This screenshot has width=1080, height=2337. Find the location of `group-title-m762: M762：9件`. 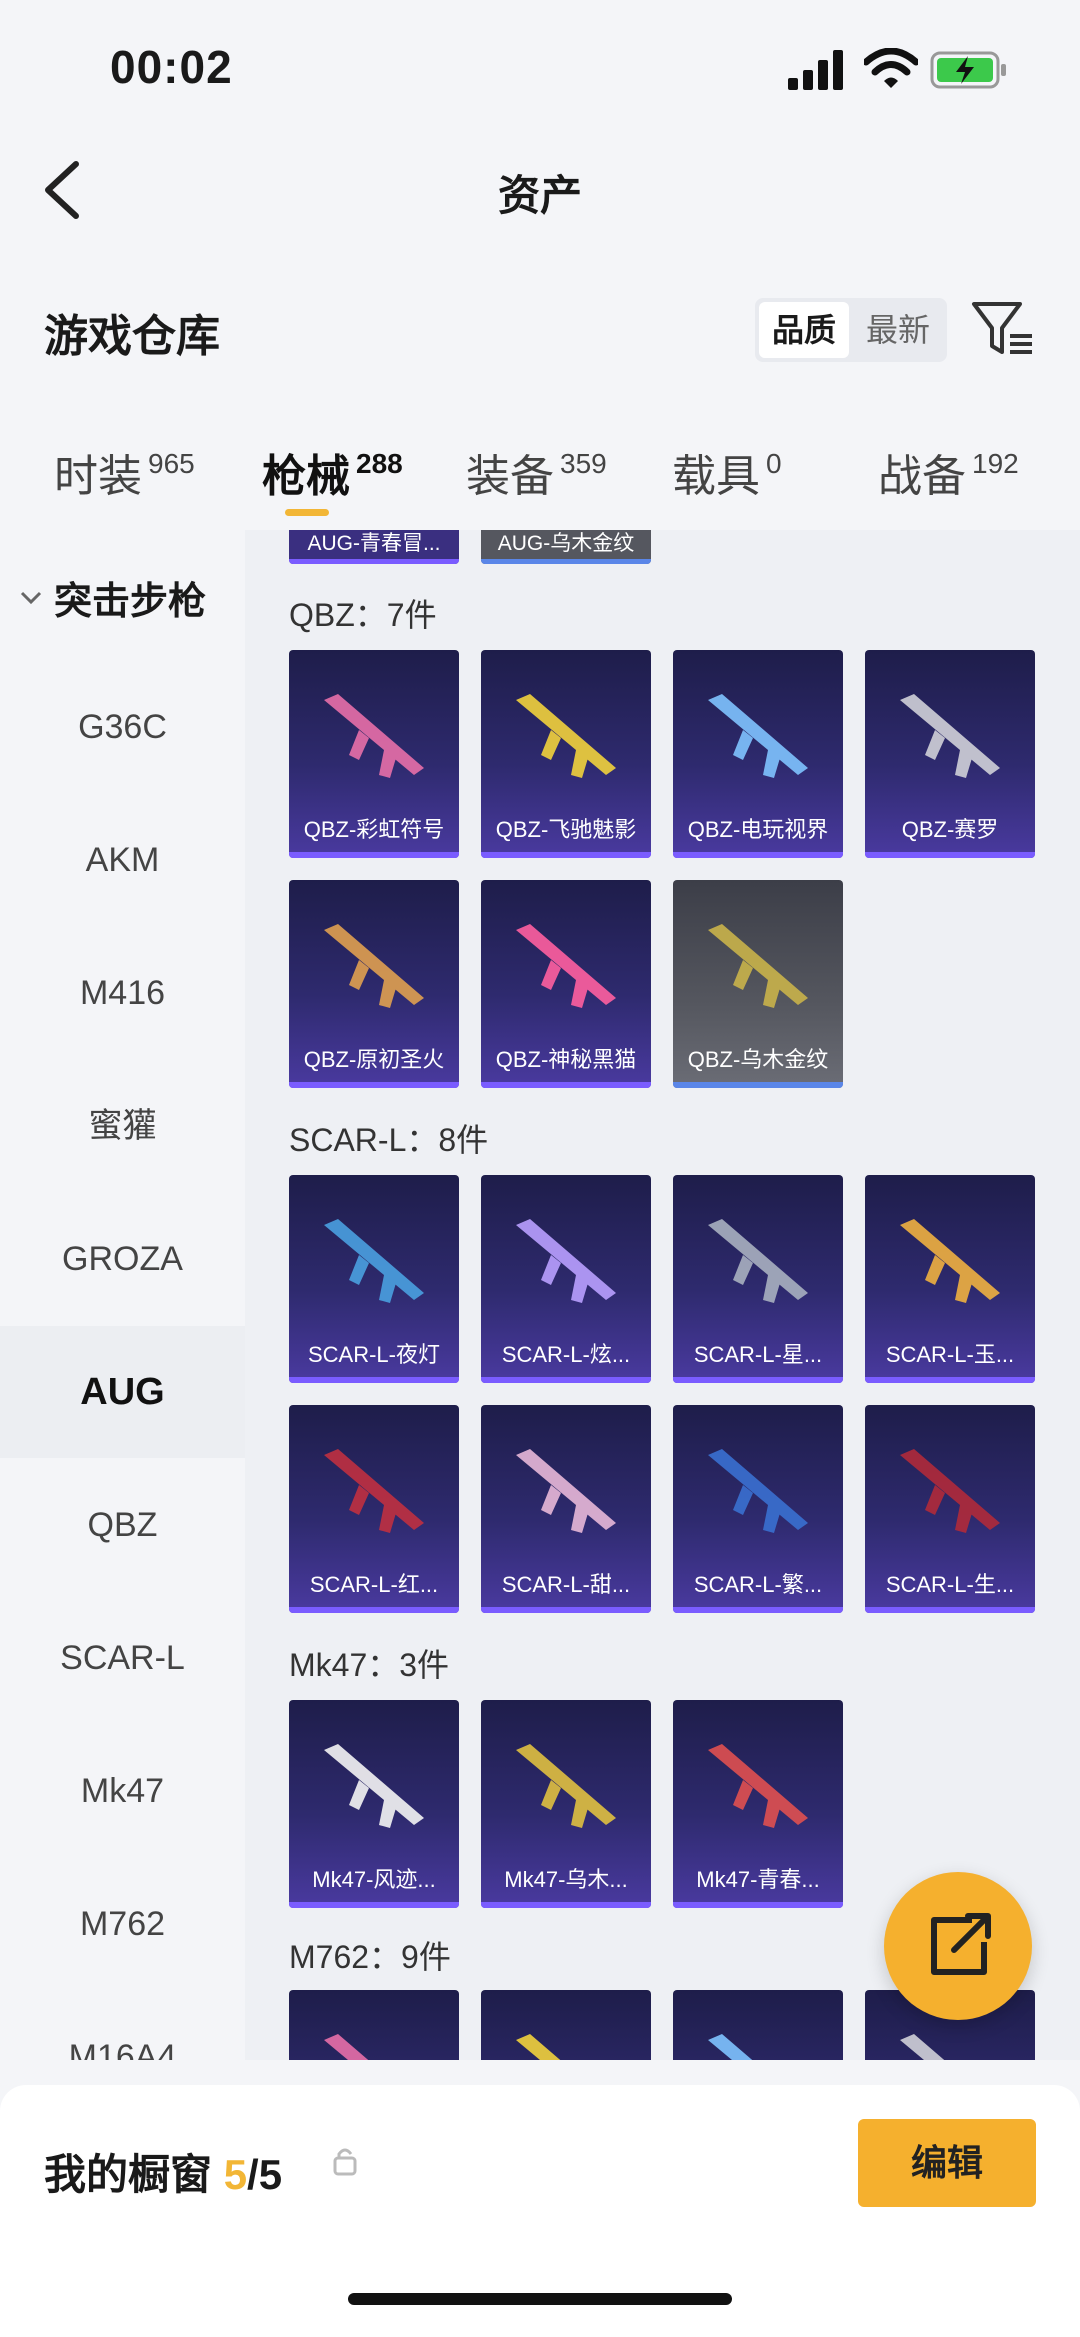

group-title-m762: M762：9件 is located at coordinates (370, 1957).